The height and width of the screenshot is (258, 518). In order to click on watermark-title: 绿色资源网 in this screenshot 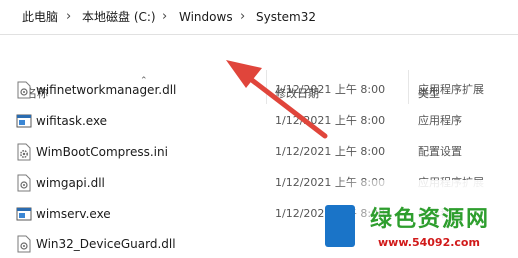, I will do `click(430, 219)`.